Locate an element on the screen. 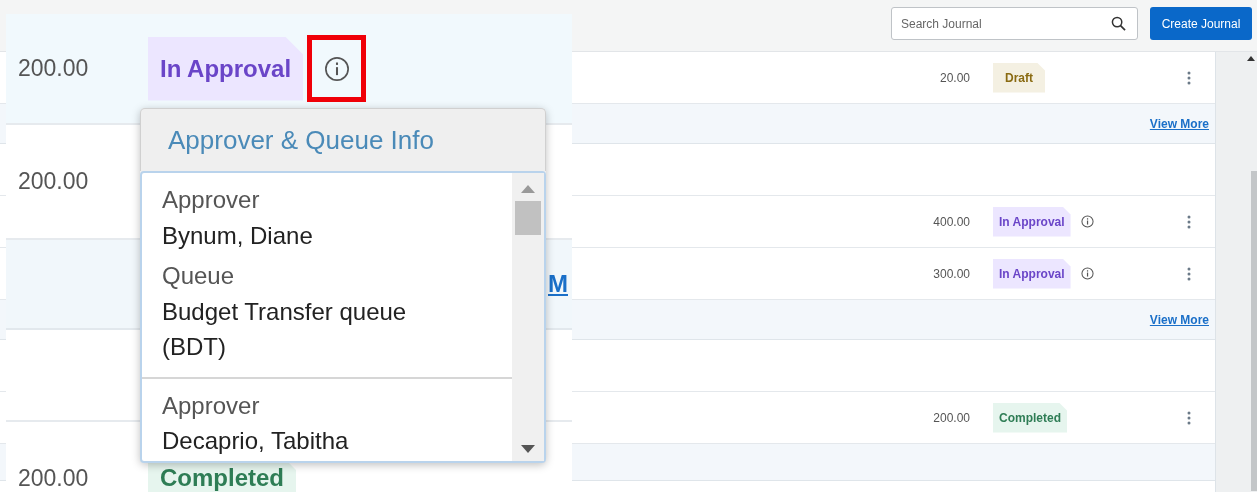 This screenshot has width=1257, height=492. status-badge: Completed is located at coordinates (1030, 417).